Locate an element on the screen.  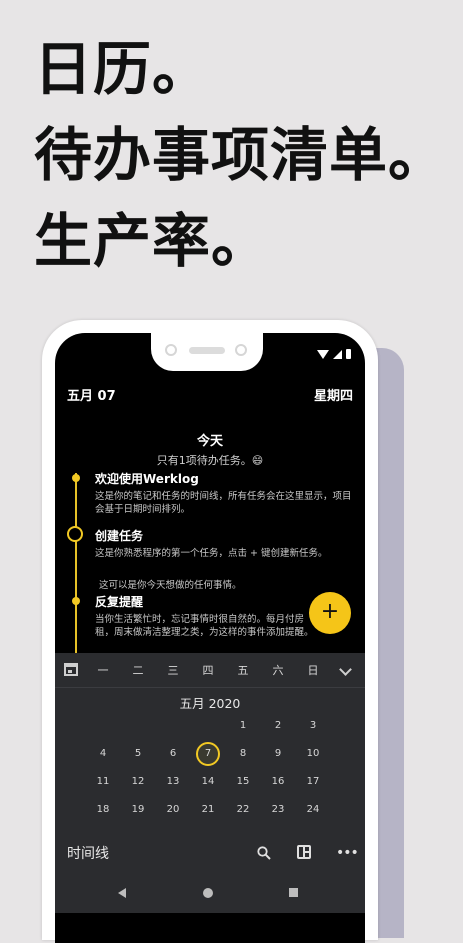
more-icon: ••• is located at coordinates (347, 853).